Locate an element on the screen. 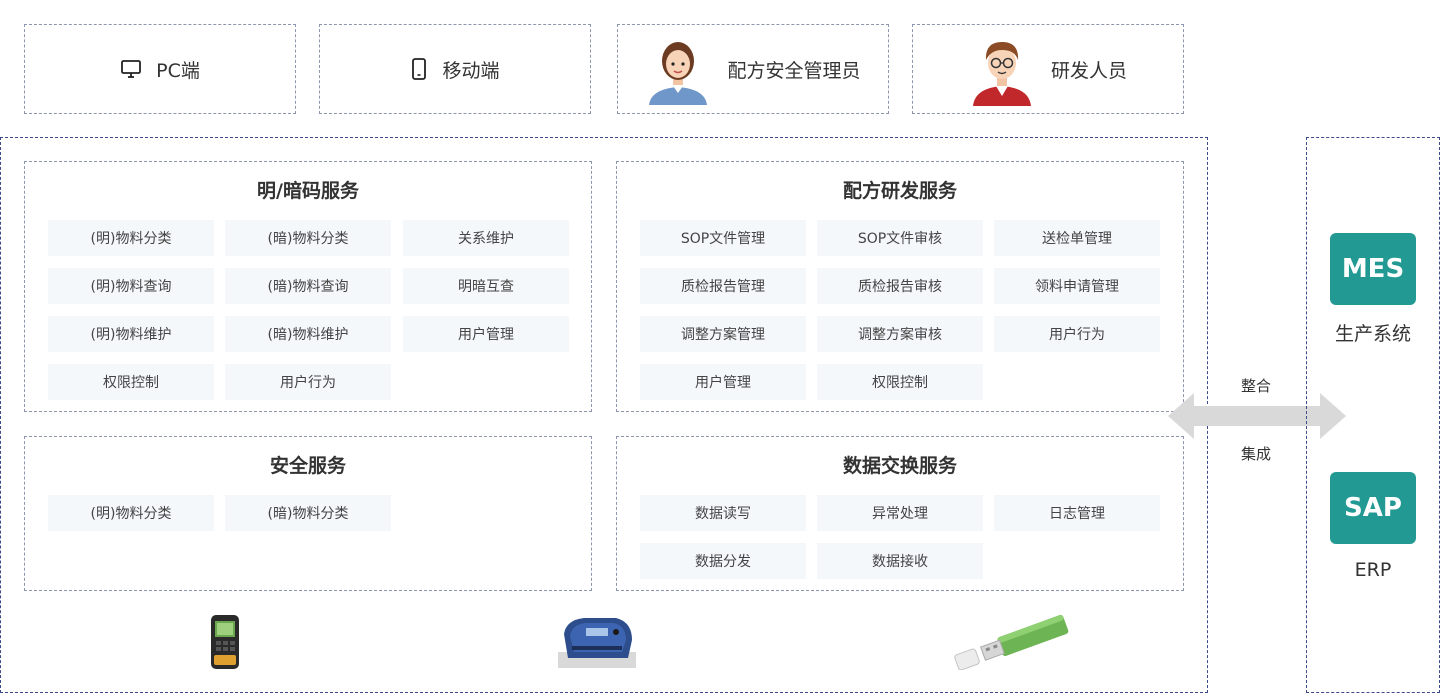  label-printer-icon is located at coordinates (597, 642).